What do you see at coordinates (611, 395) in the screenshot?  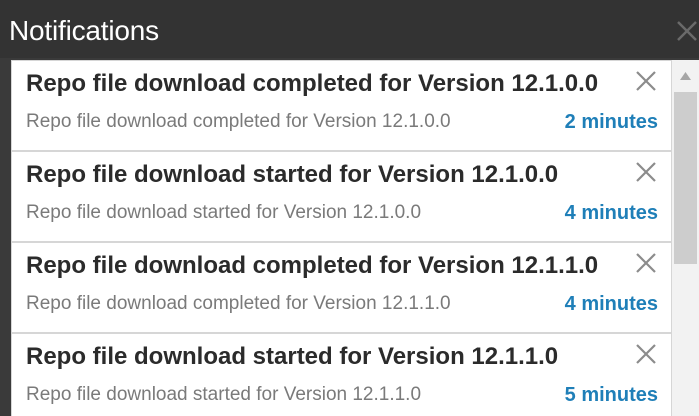 I see `notification-time: 5 minutes` at bounding box center [611, 395].